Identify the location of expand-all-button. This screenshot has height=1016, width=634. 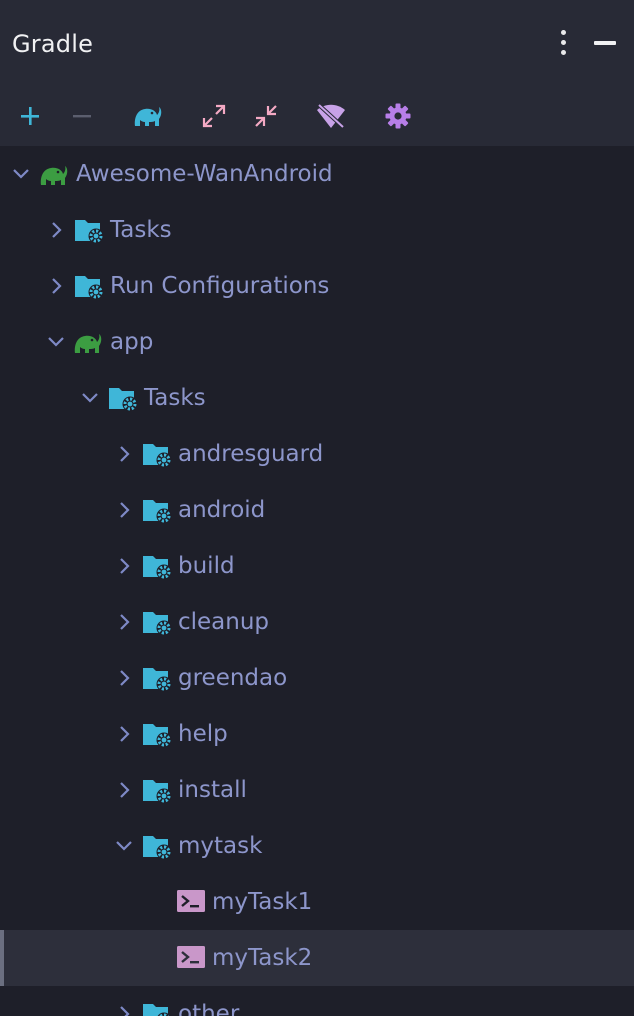
(214, 116).